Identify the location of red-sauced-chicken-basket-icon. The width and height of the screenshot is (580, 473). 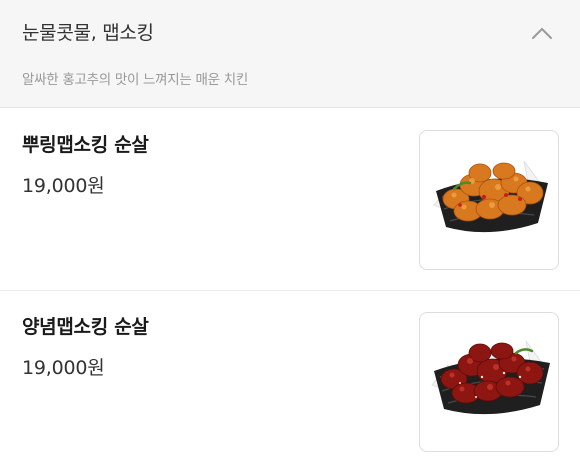
(490, 377).